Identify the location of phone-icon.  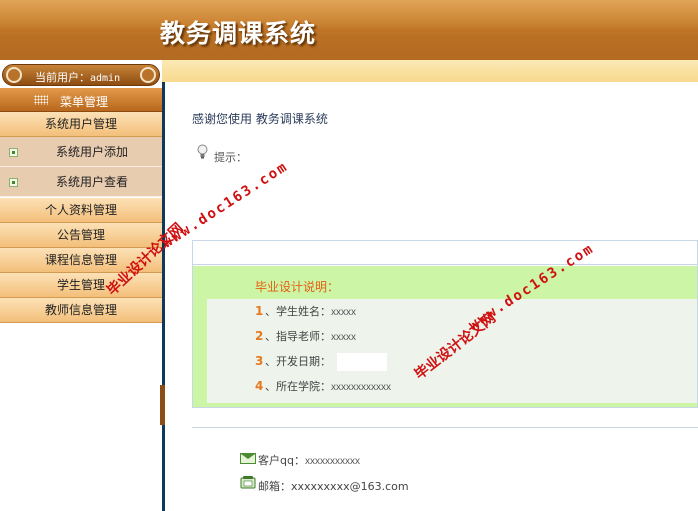
(248, 482).